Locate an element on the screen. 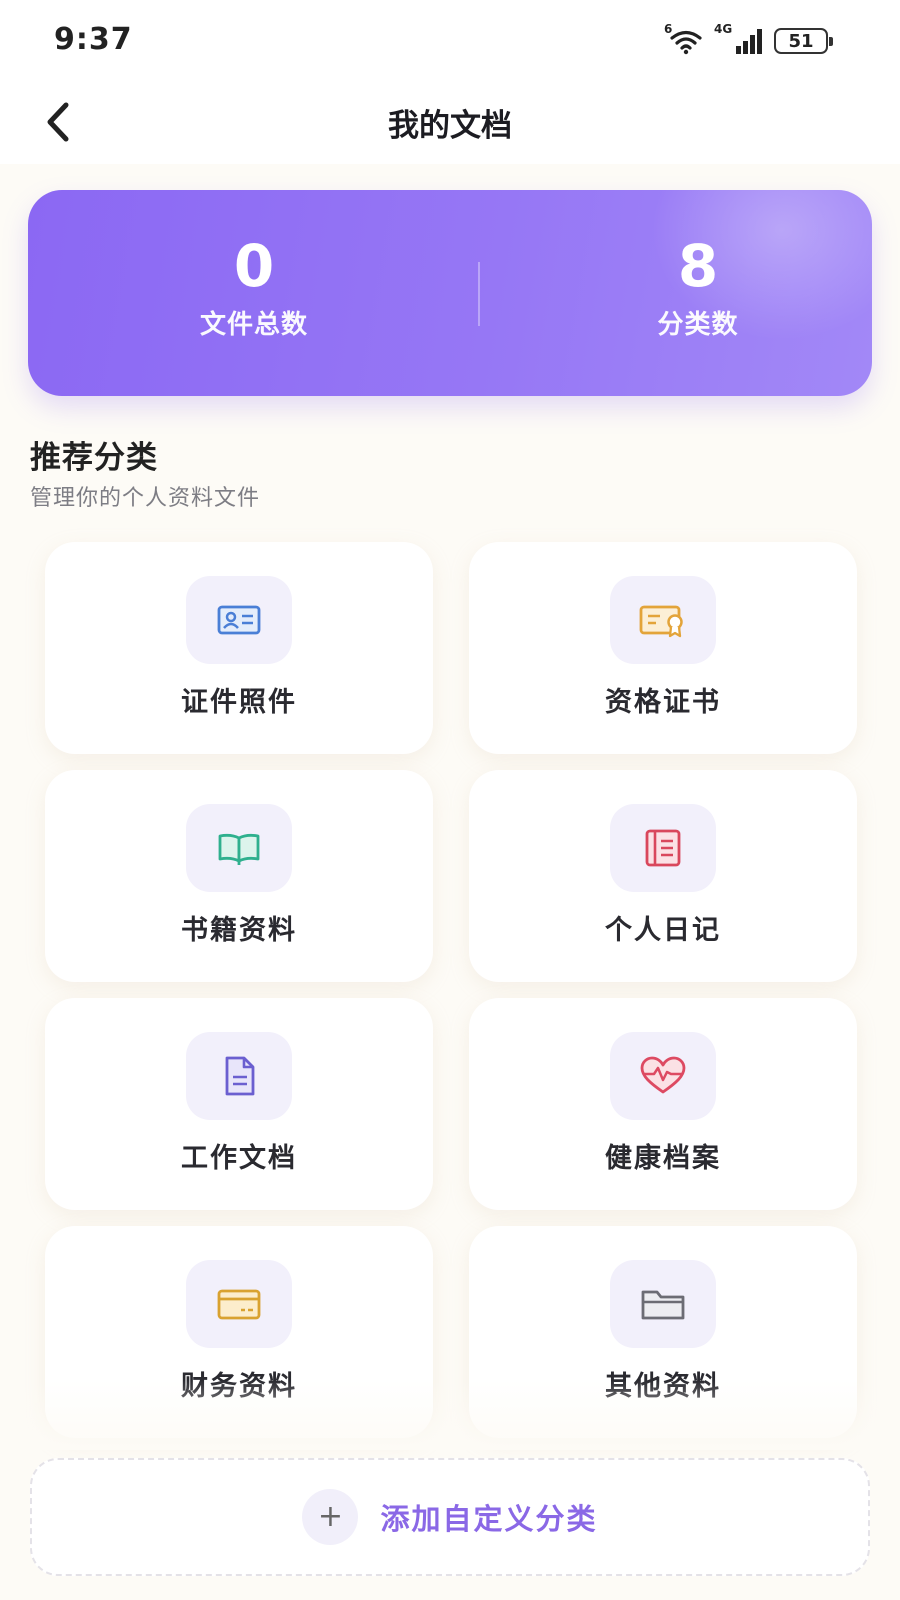 The image size is (900, 1600). section-subtitle: 管理你的个人资料文件 is located at coordinates (145, 498).